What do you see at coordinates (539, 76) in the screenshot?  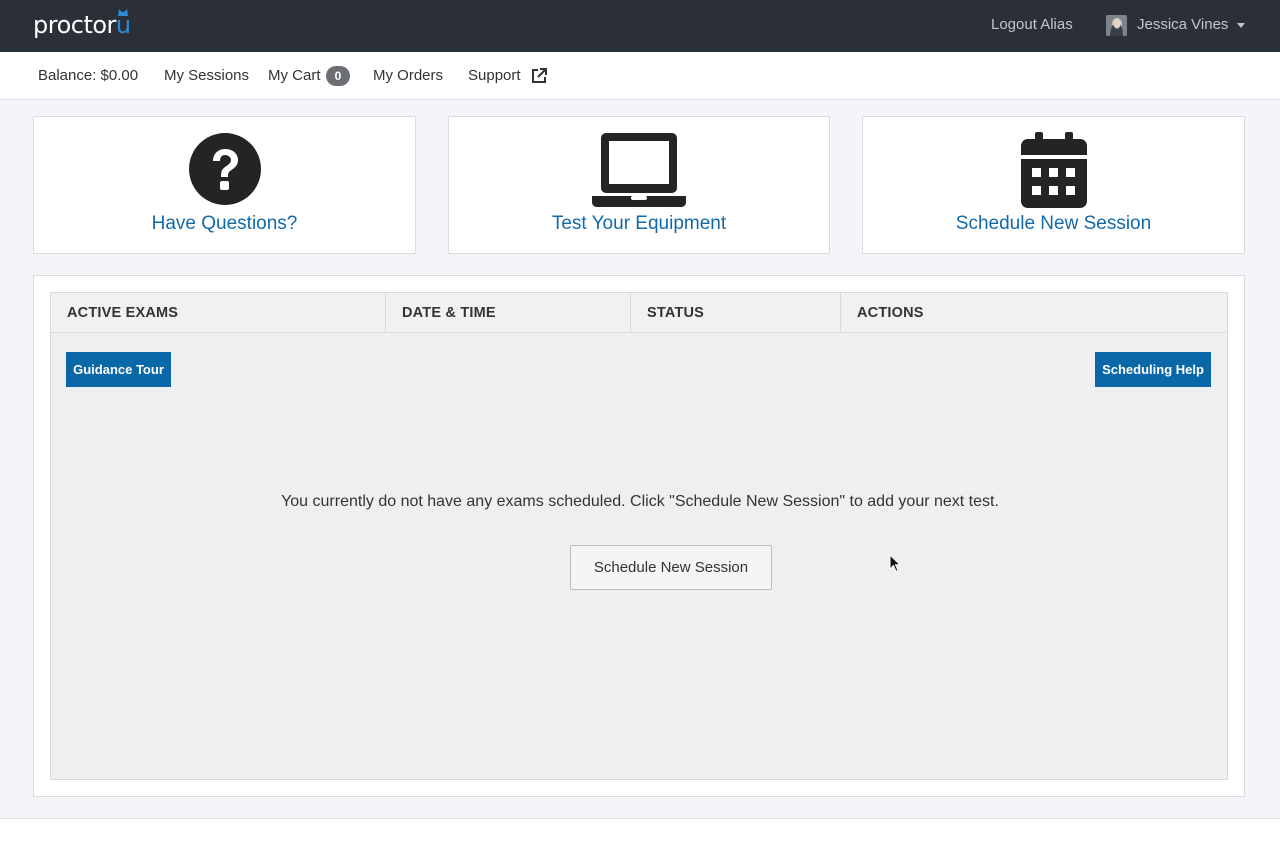 I see `external-link-icon` at bounding box center [539, 76].